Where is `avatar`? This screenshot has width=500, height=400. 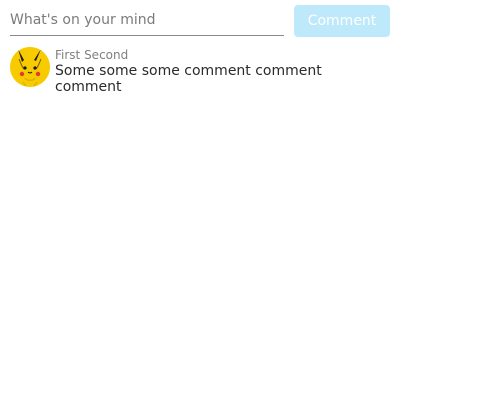 avatar is located at coordinates (30, 67).